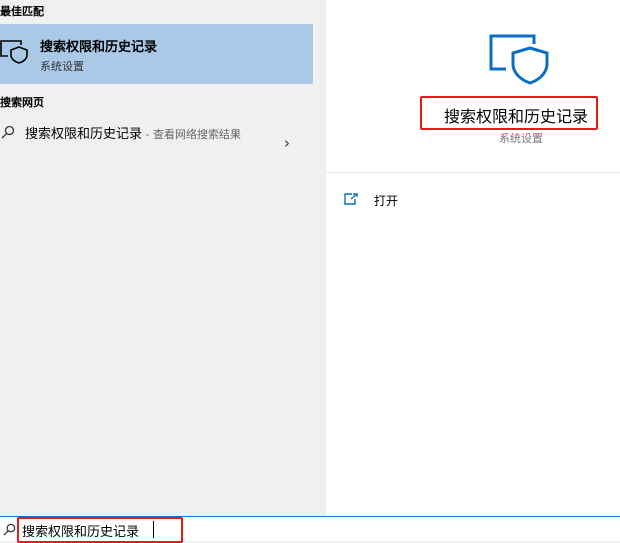 The image size is (620, 543). Describe the element at coordinates (191, 134) in the screenshot. I see `web-search-suffix: - 查看网络搜索结果` at that location.